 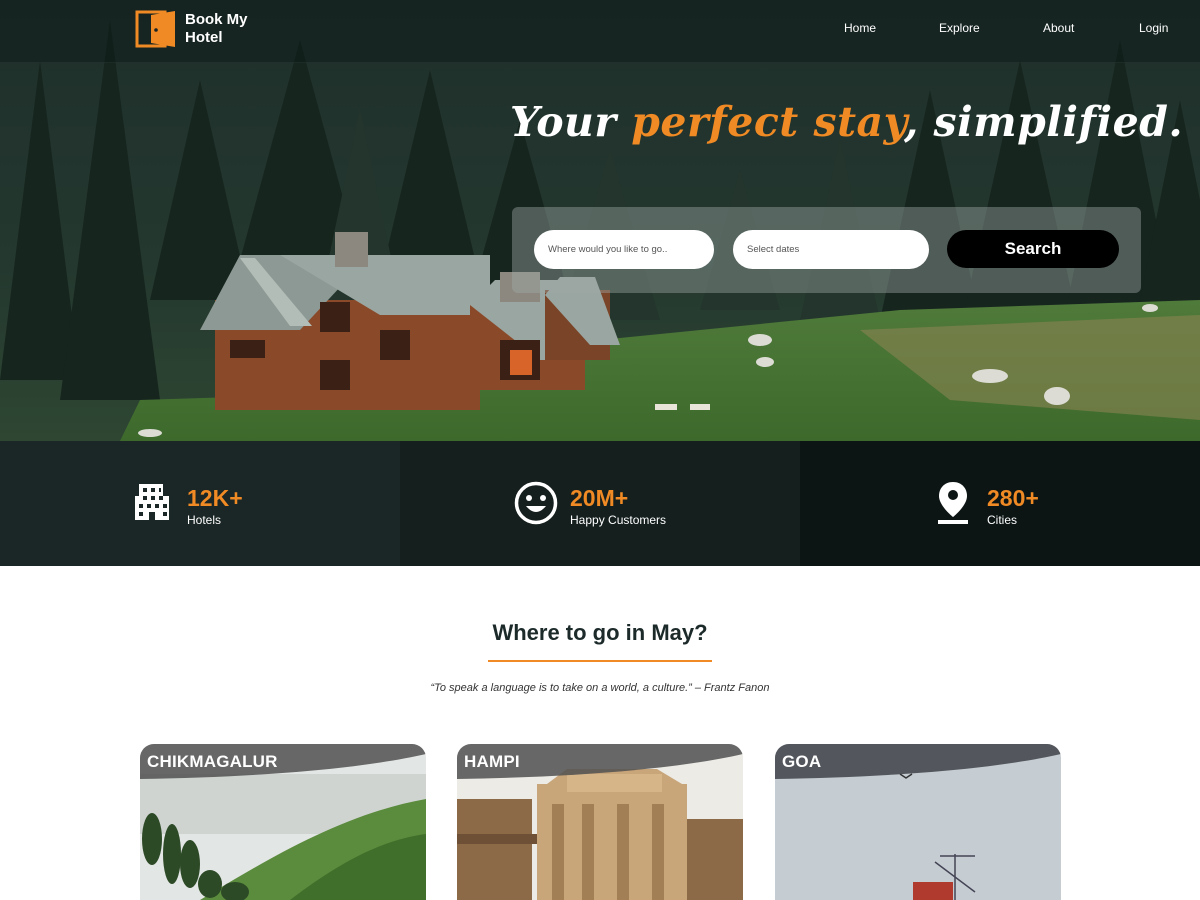 I want to click on search-panel: Search, so click(x=826, y=250).